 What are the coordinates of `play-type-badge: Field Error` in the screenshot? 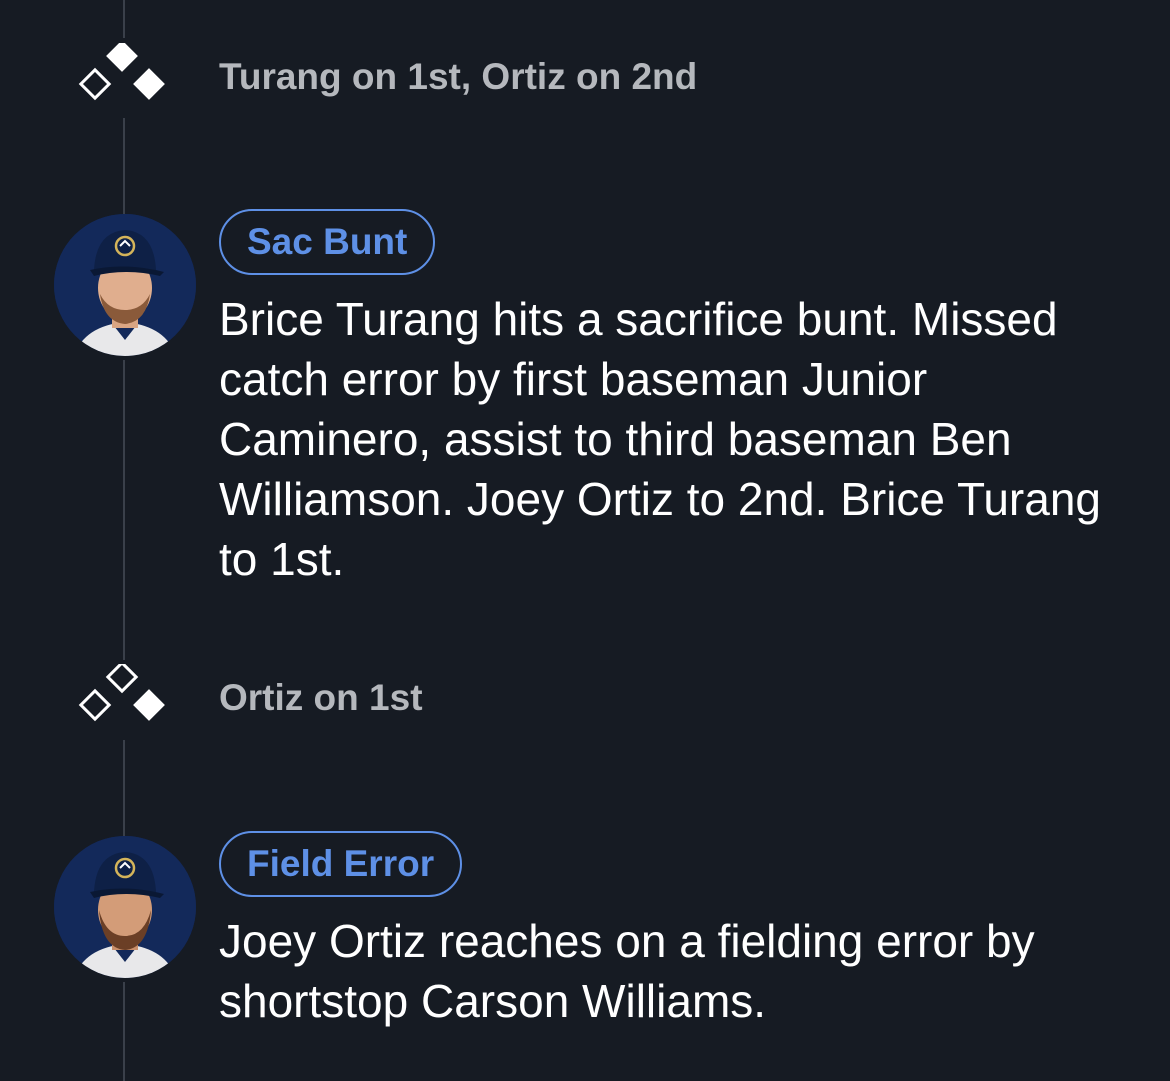 It's located at (341, 864).